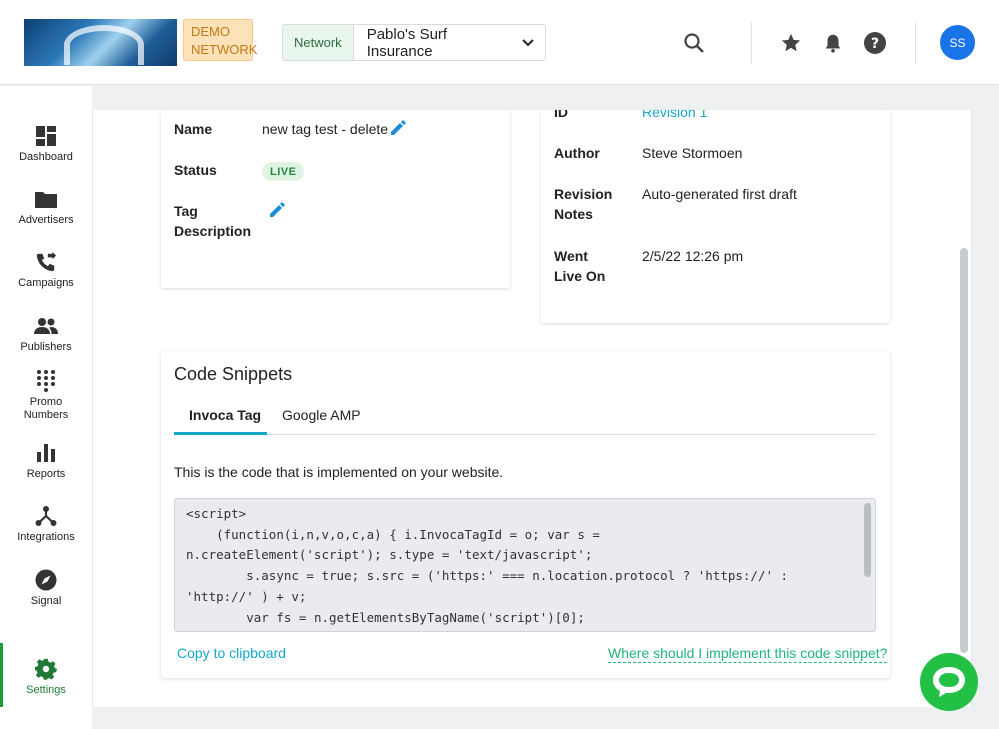 Image resolution: width=999 pixels, height=729 pixels. Describe the element at coordinates (46, 347) in the screenshot. I see `sidebar-item-label: Publishers` at that location.